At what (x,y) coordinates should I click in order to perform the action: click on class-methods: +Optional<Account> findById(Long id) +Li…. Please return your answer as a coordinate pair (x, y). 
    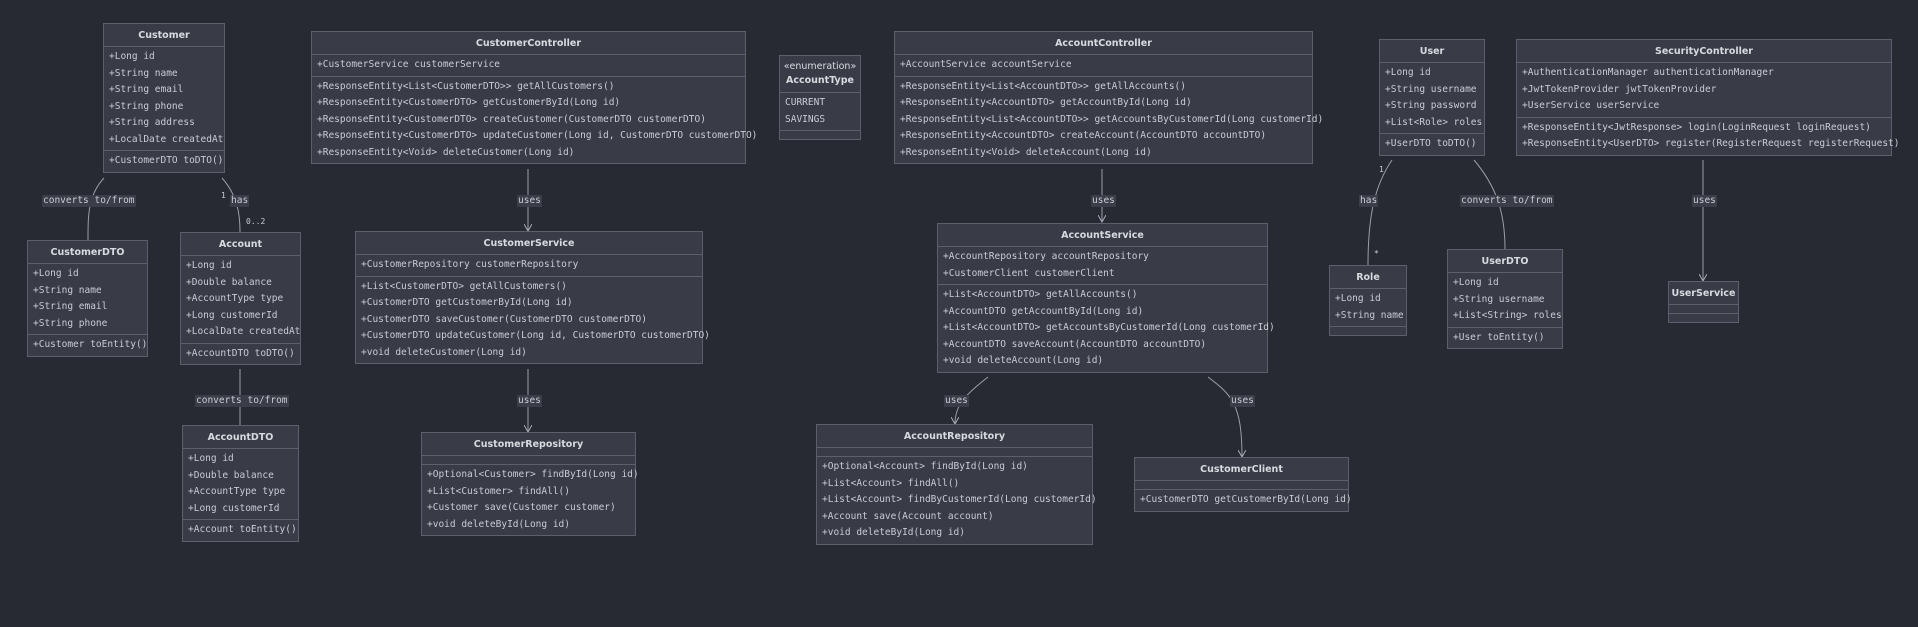
    Looking at the image, I should click on (957, 500).